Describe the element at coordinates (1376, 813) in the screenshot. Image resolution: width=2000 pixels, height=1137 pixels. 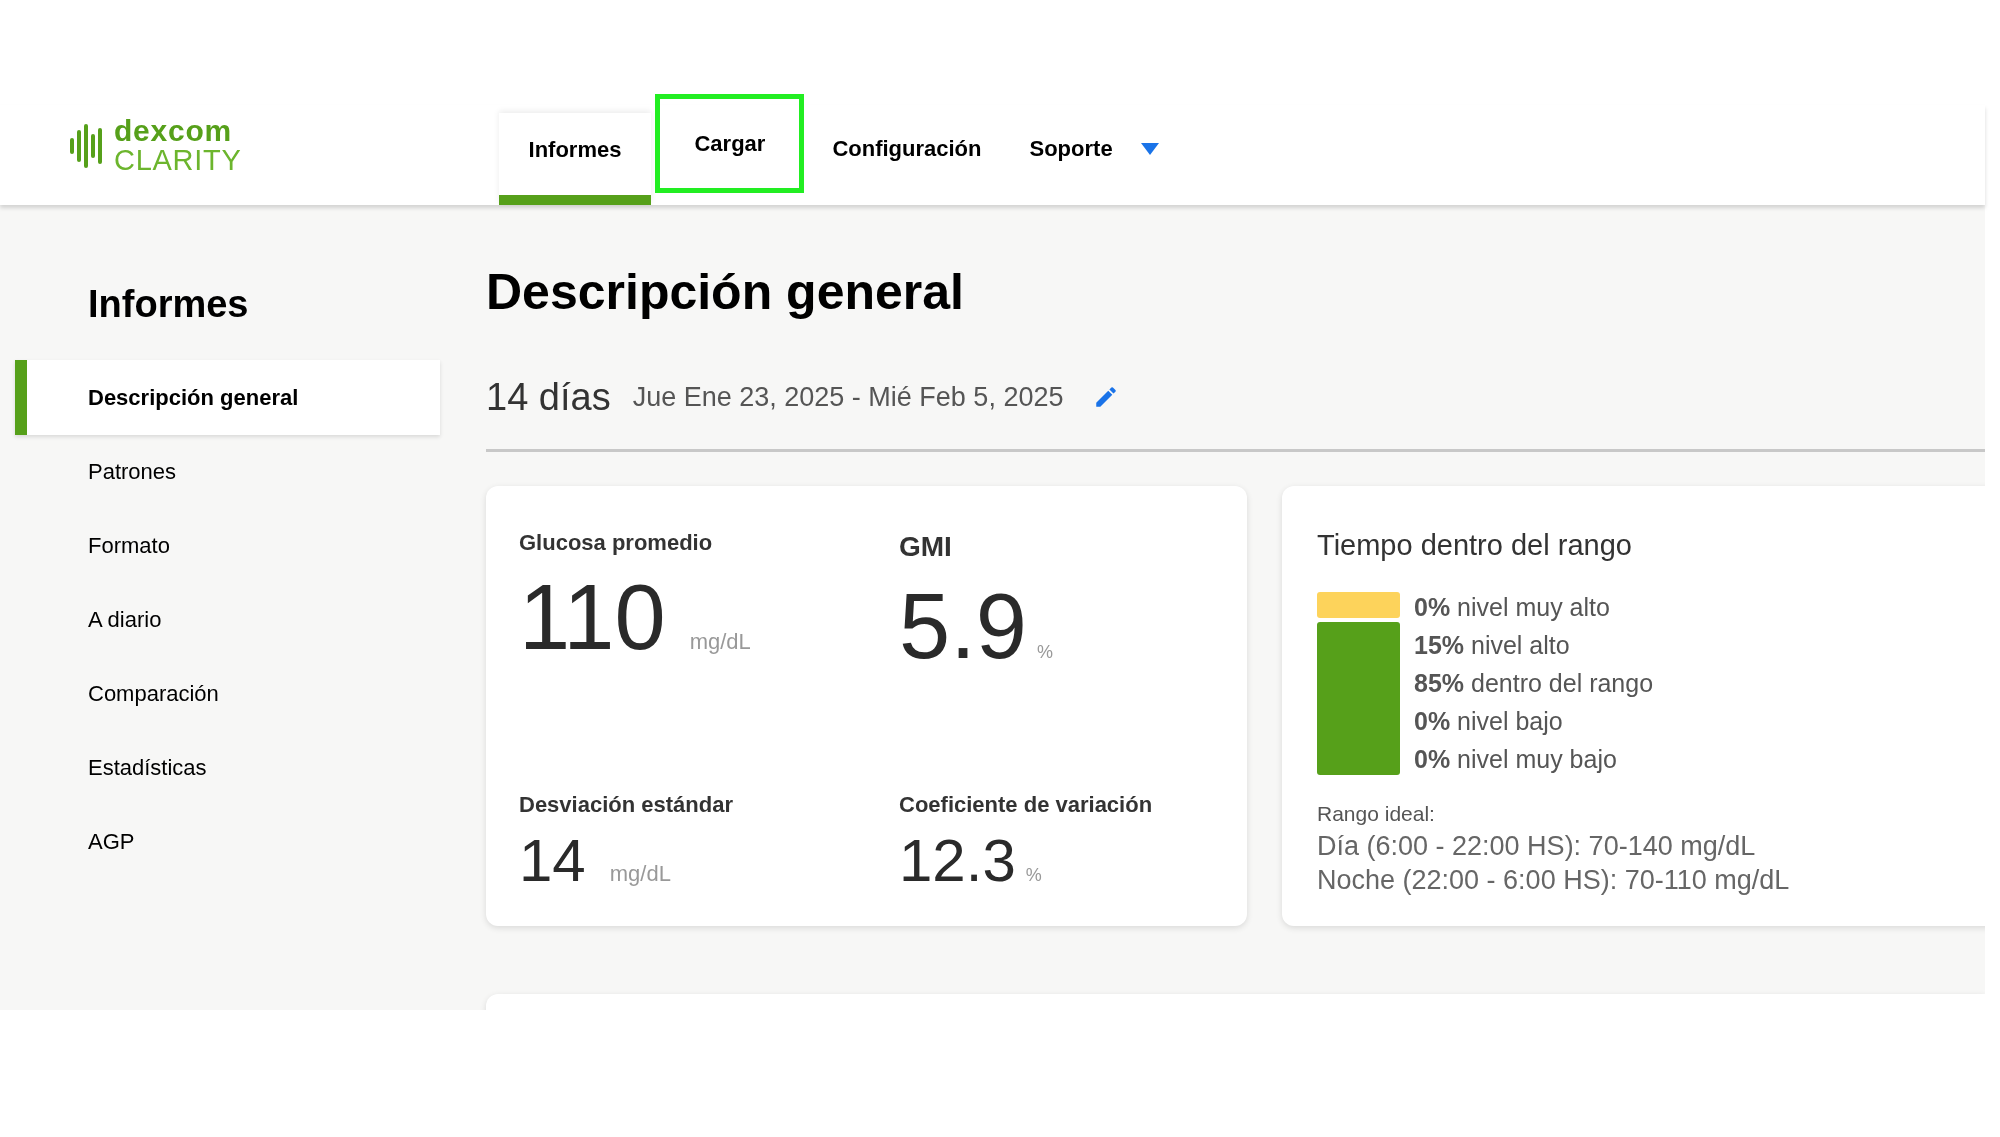
I see `ideal-range-label: Rango ideal:` at that location.